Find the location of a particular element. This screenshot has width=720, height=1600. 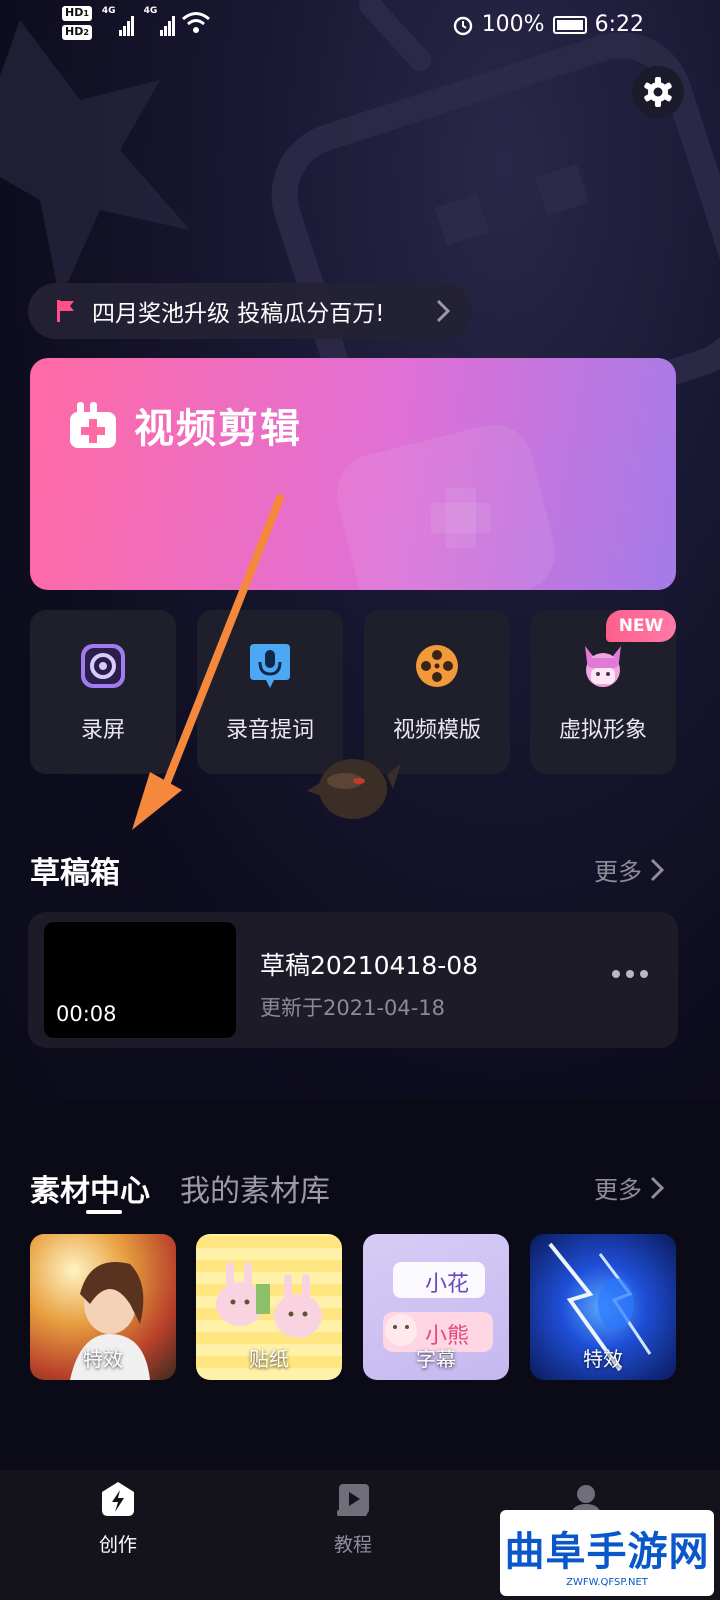

sticker-text-flower: 小花 is located at coordinates (447, 1284).